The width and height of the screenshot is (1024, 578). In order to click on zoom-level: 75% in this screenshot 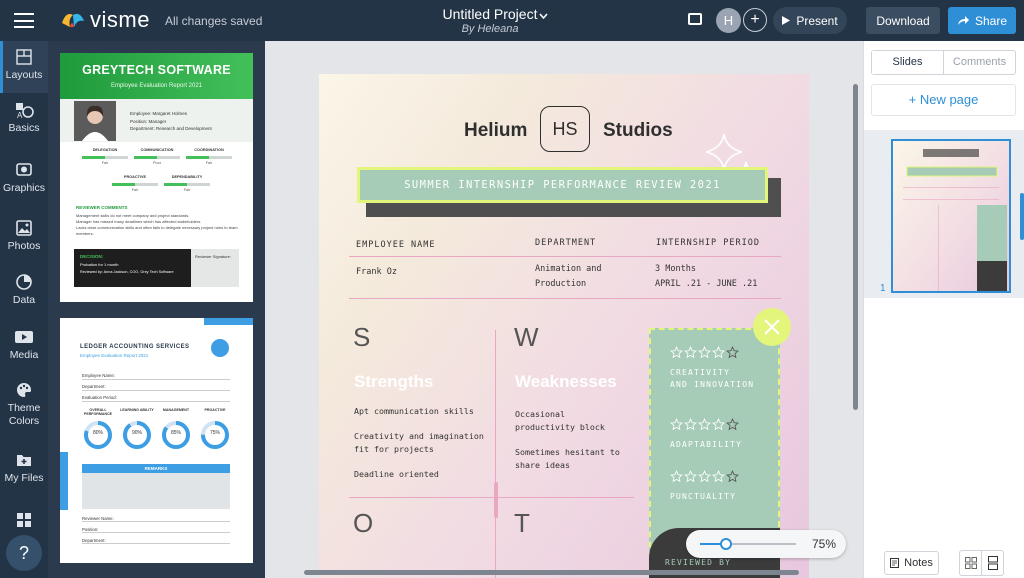, I will do `click(824, 544)`.